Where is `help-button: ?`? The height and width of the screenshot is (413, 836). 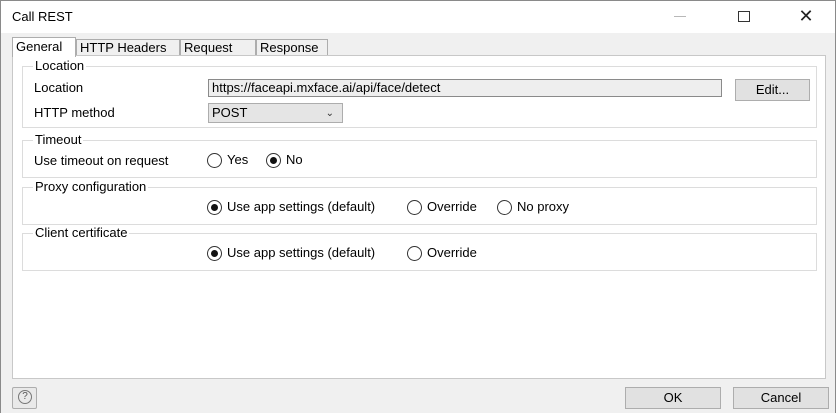 help-button: ? is located at coordinates (24, 398).